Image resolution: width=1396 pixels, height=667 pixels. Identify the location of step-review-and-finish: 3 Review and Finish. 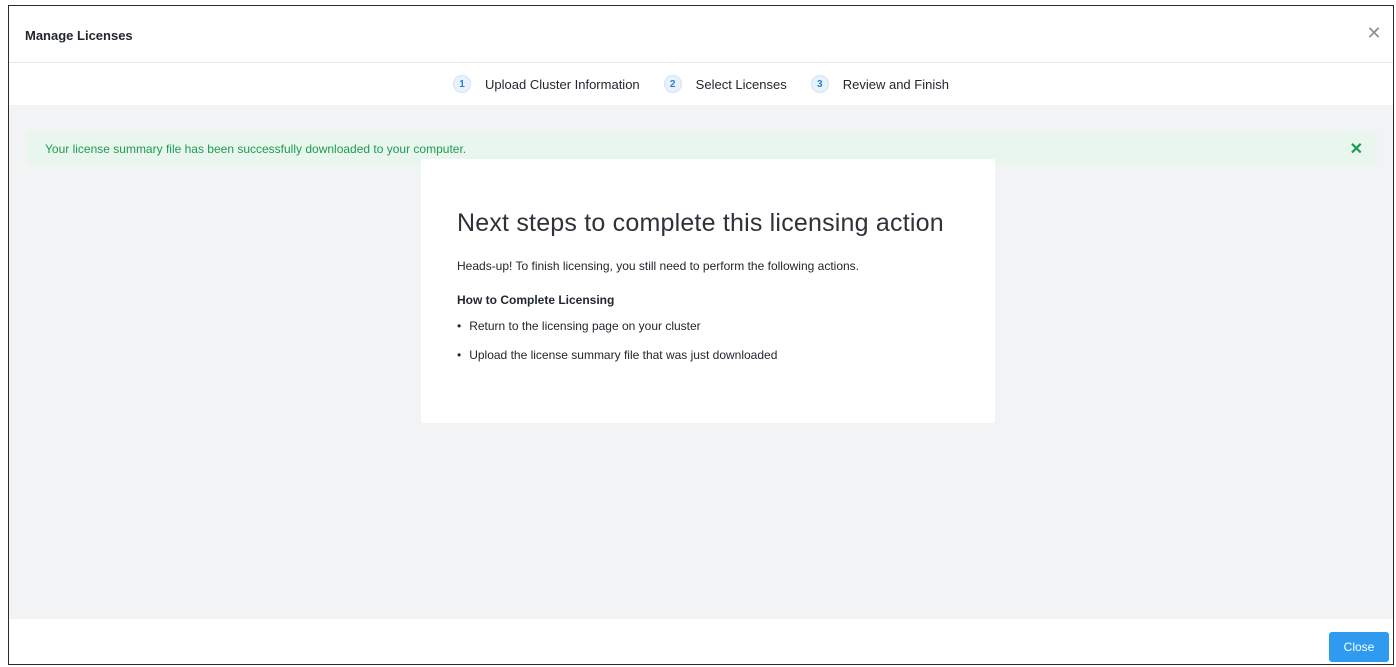
(879, 84).